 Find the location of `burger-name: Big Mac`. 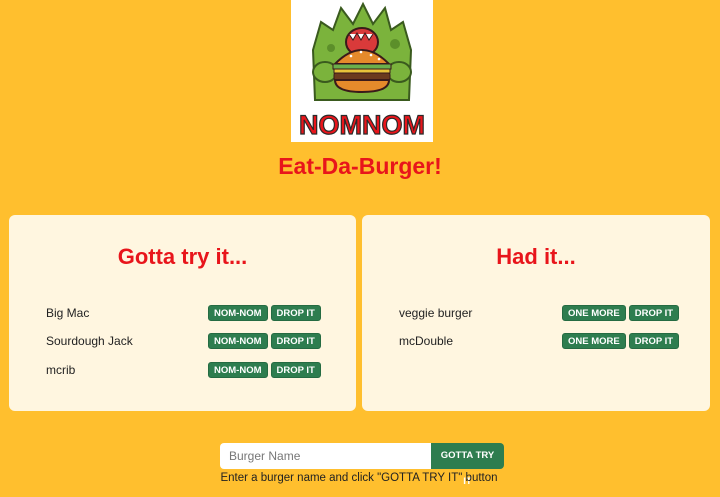

burger-name: Big Mac is located at coordinates (68, 313).